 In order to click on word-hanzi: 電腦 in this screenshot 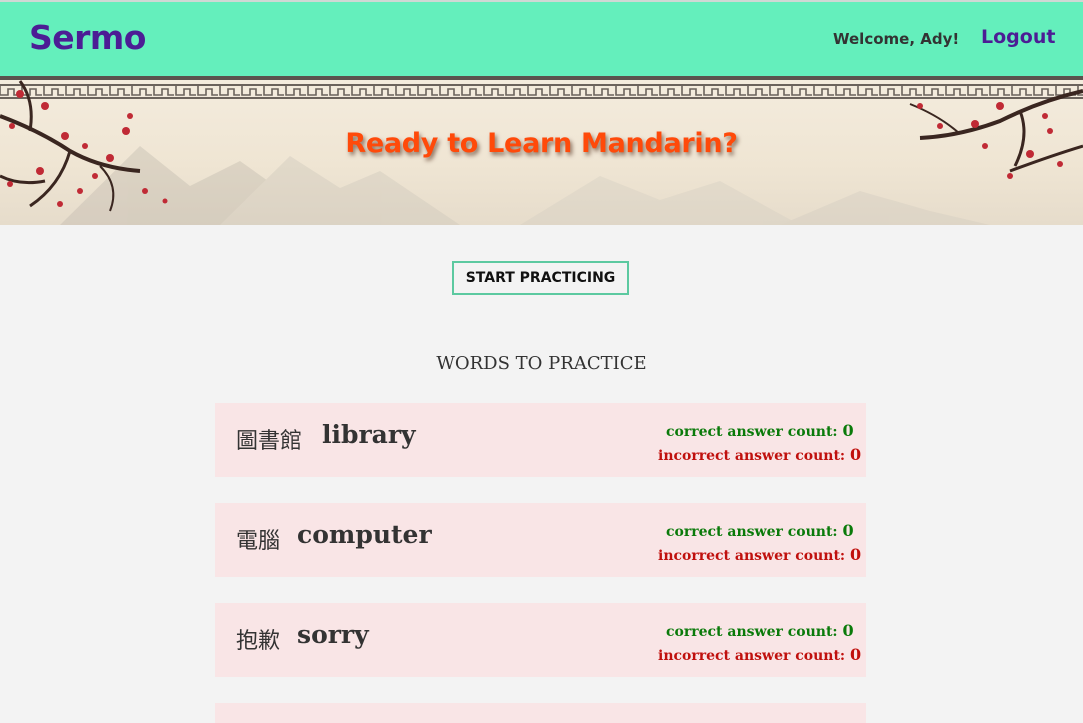, I will do `click(258, 541)`.